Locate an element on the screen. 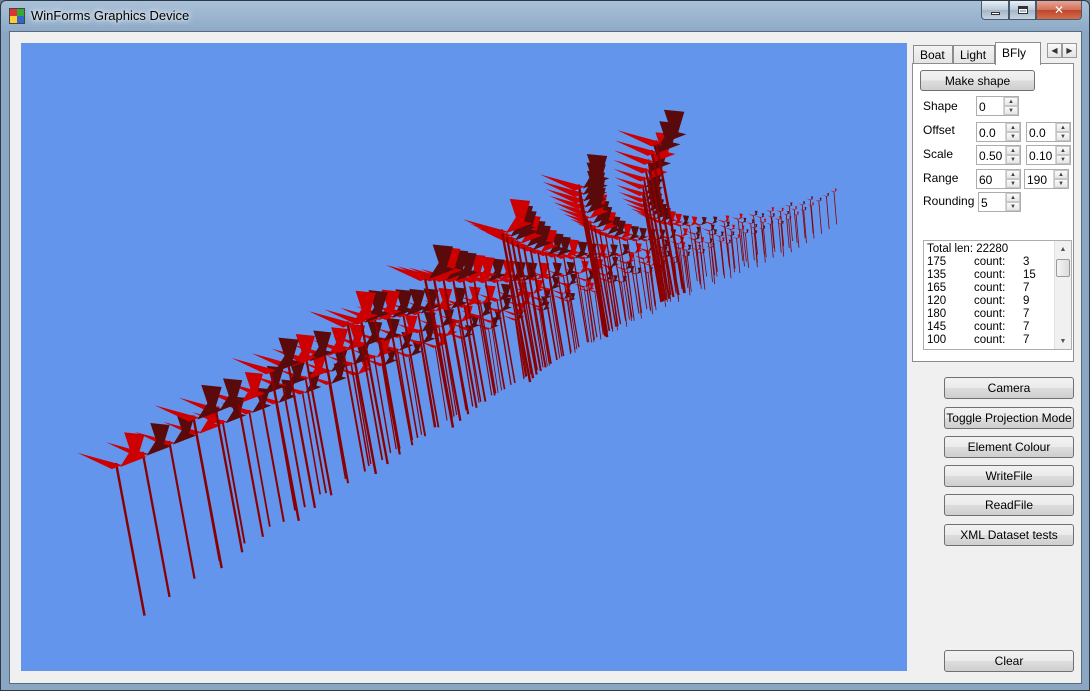  tab-boat: Boat is located at coordinates (933, 54).